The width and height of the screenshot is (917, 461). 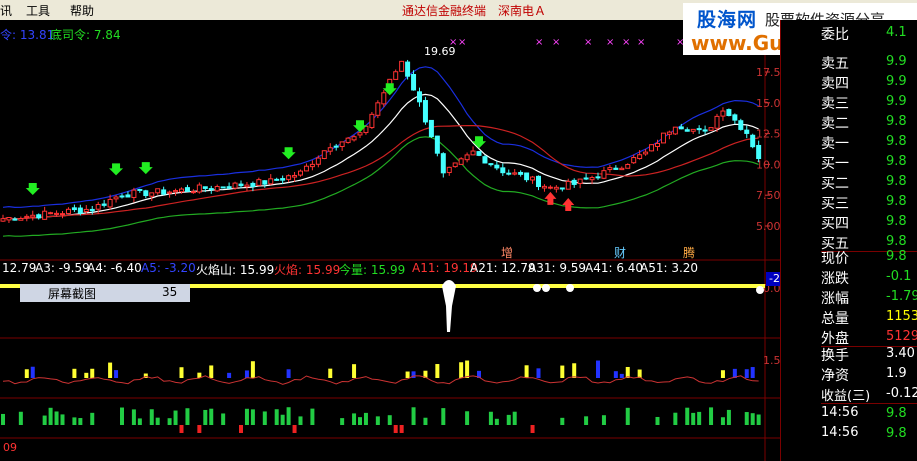 I want to click on y-tick-label: 10.00, so click(x=768, y=164).